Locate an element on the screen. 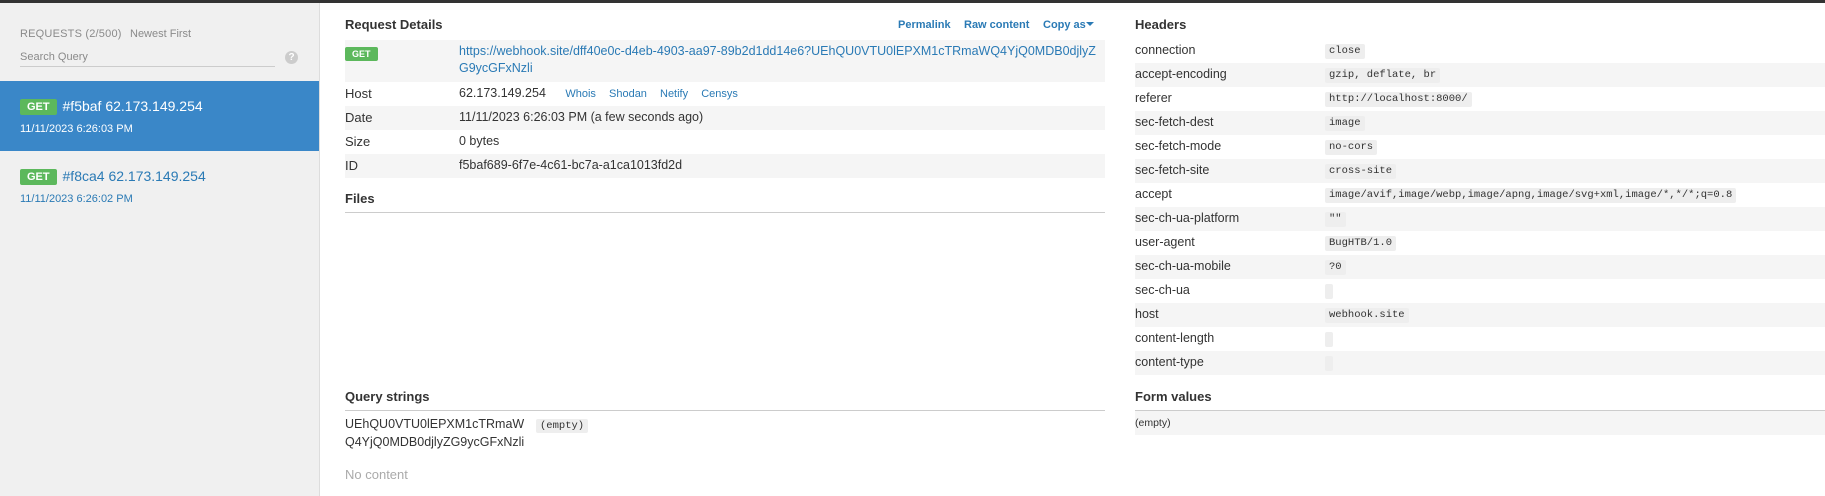 The height and width of the screenshot is (496, 1825). size-label: Size is located at coordinates (358, 141).